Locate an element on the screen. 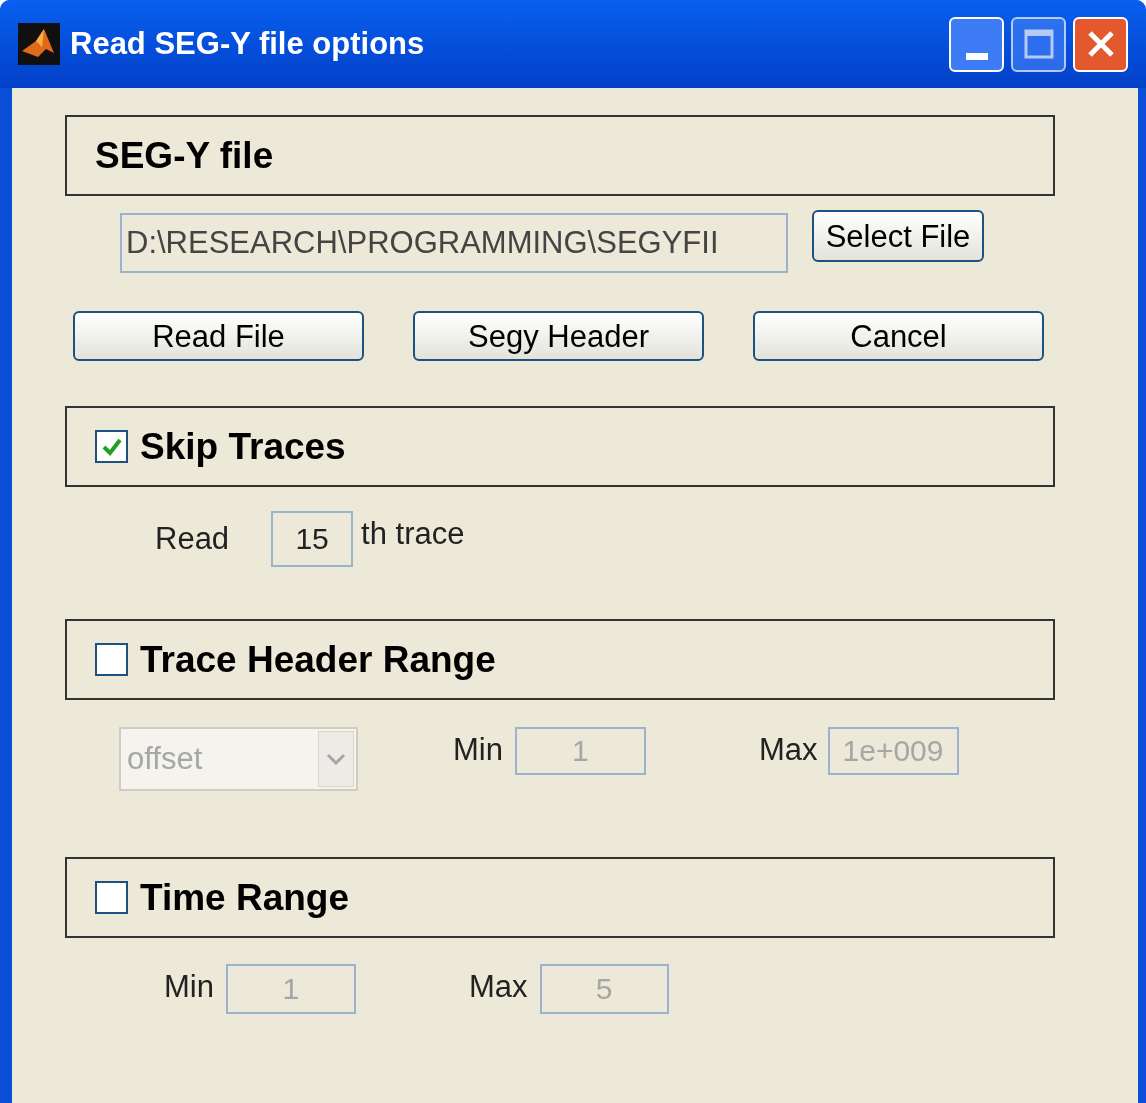 This screenshot has width=1146, height=1103. close-button is located at coordinates (1100, 44).